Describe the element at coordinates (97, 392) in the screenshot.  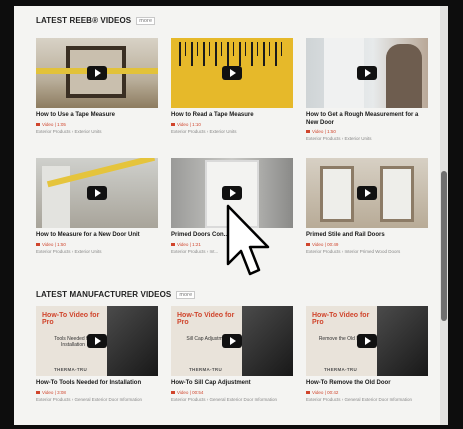
I see `video-meta: Video | 3:08` at that location.